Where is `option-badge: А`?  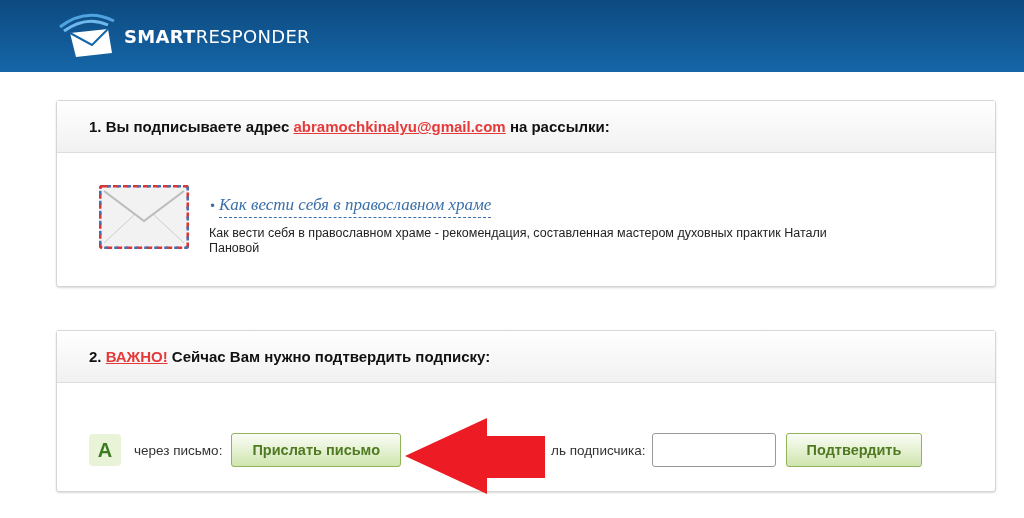
option-badge: А is located at coordinates (105, 450).